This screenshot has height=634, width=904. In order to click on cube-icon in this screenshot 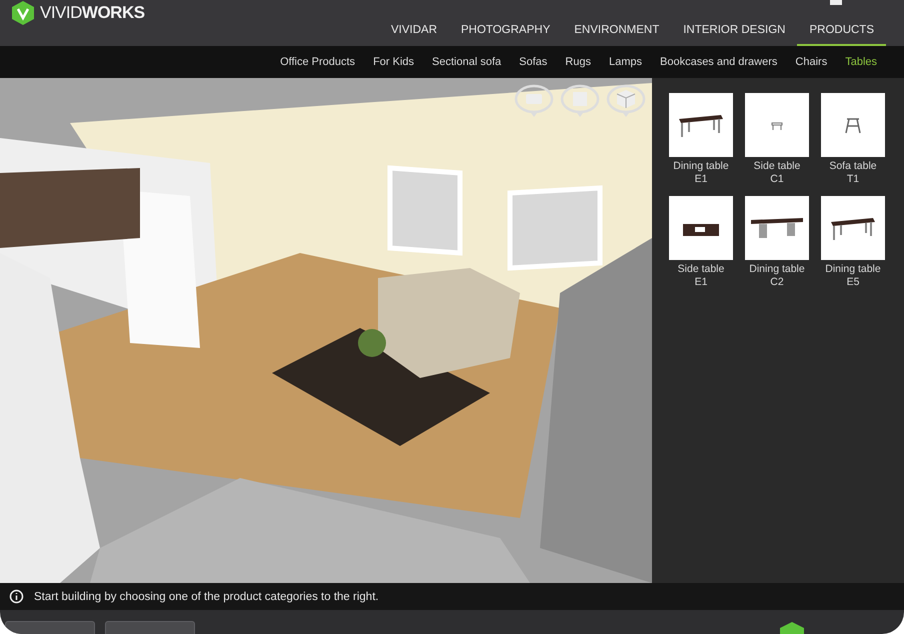, I will do `click(626, 101)`.